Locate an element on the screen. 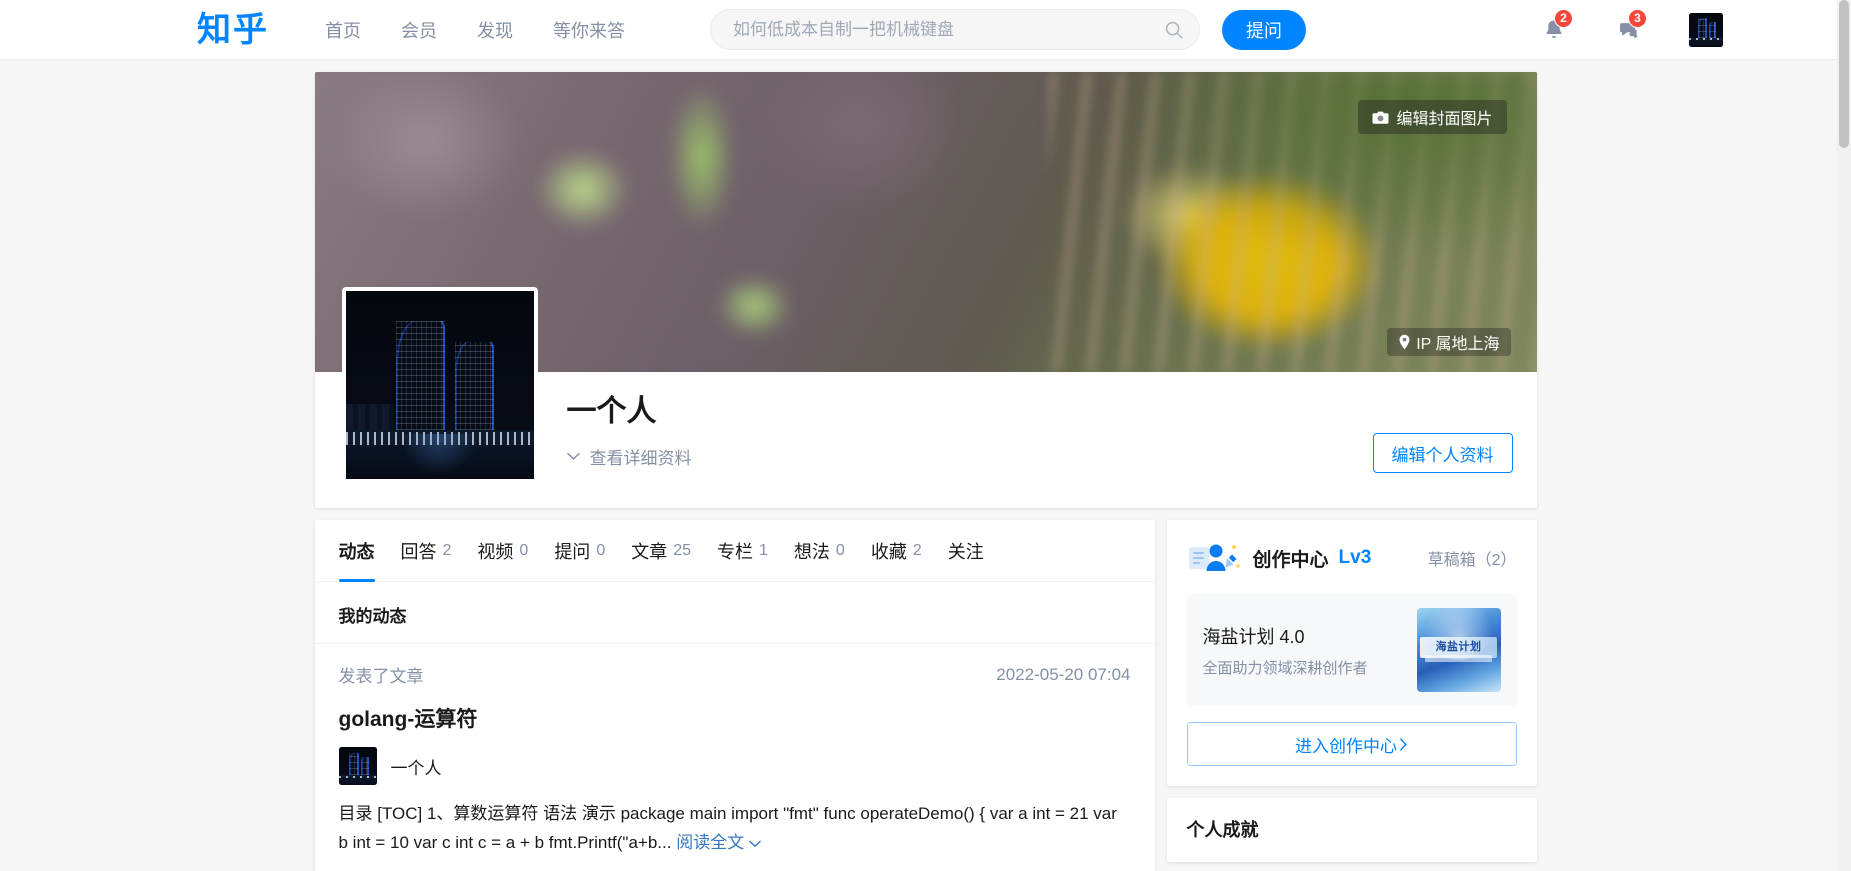  tab-answers-label: 回答 is located at coordinates (418, 551).